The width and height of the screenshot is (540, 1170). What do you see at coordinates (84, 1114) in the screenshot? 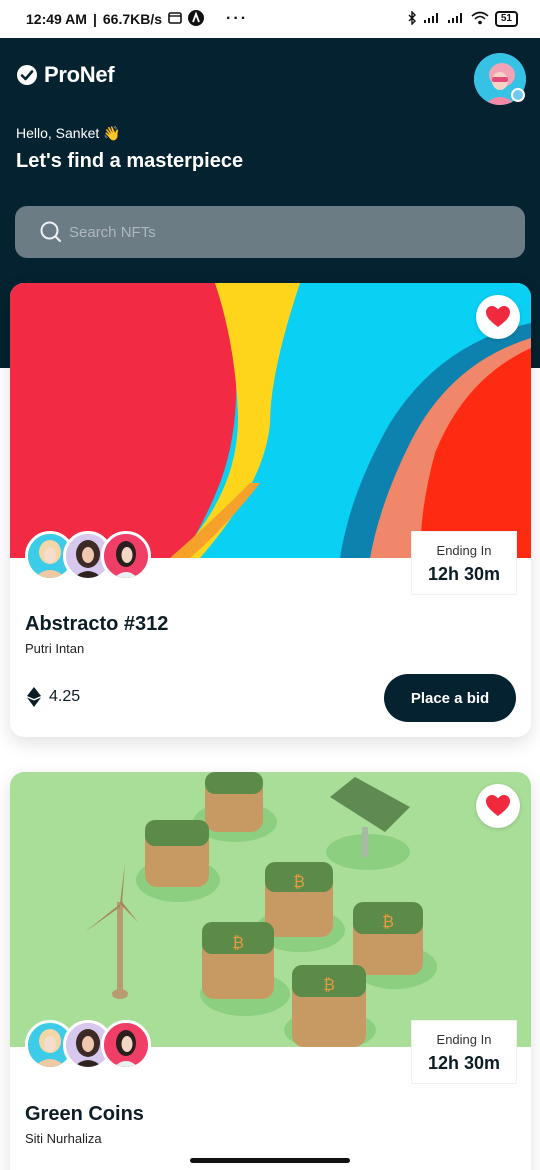
I see `nft-title: Green Coins` at bounding box center [84, 1114].